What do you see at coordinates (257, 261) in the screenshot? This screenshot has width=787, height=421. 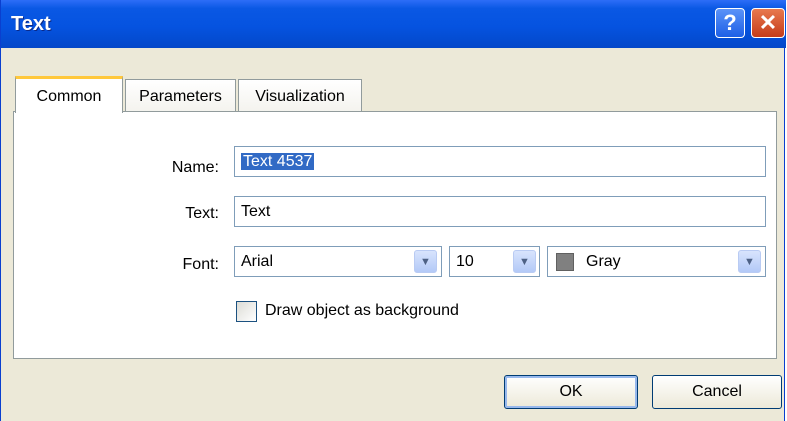 I see `font-family-value: Arial` at bounding box center [257, 261].